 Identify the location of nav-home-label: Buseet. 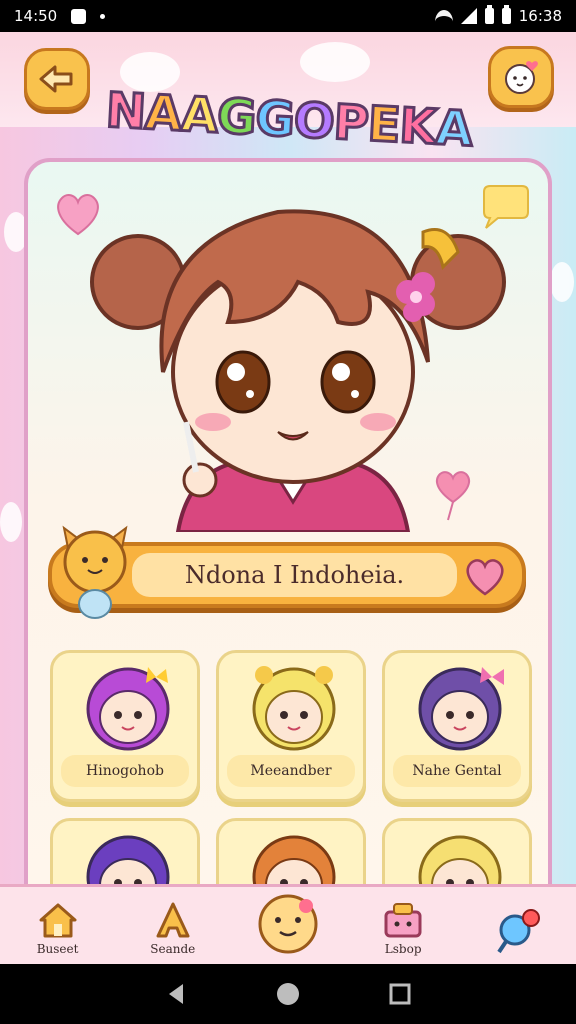
(57, 949).